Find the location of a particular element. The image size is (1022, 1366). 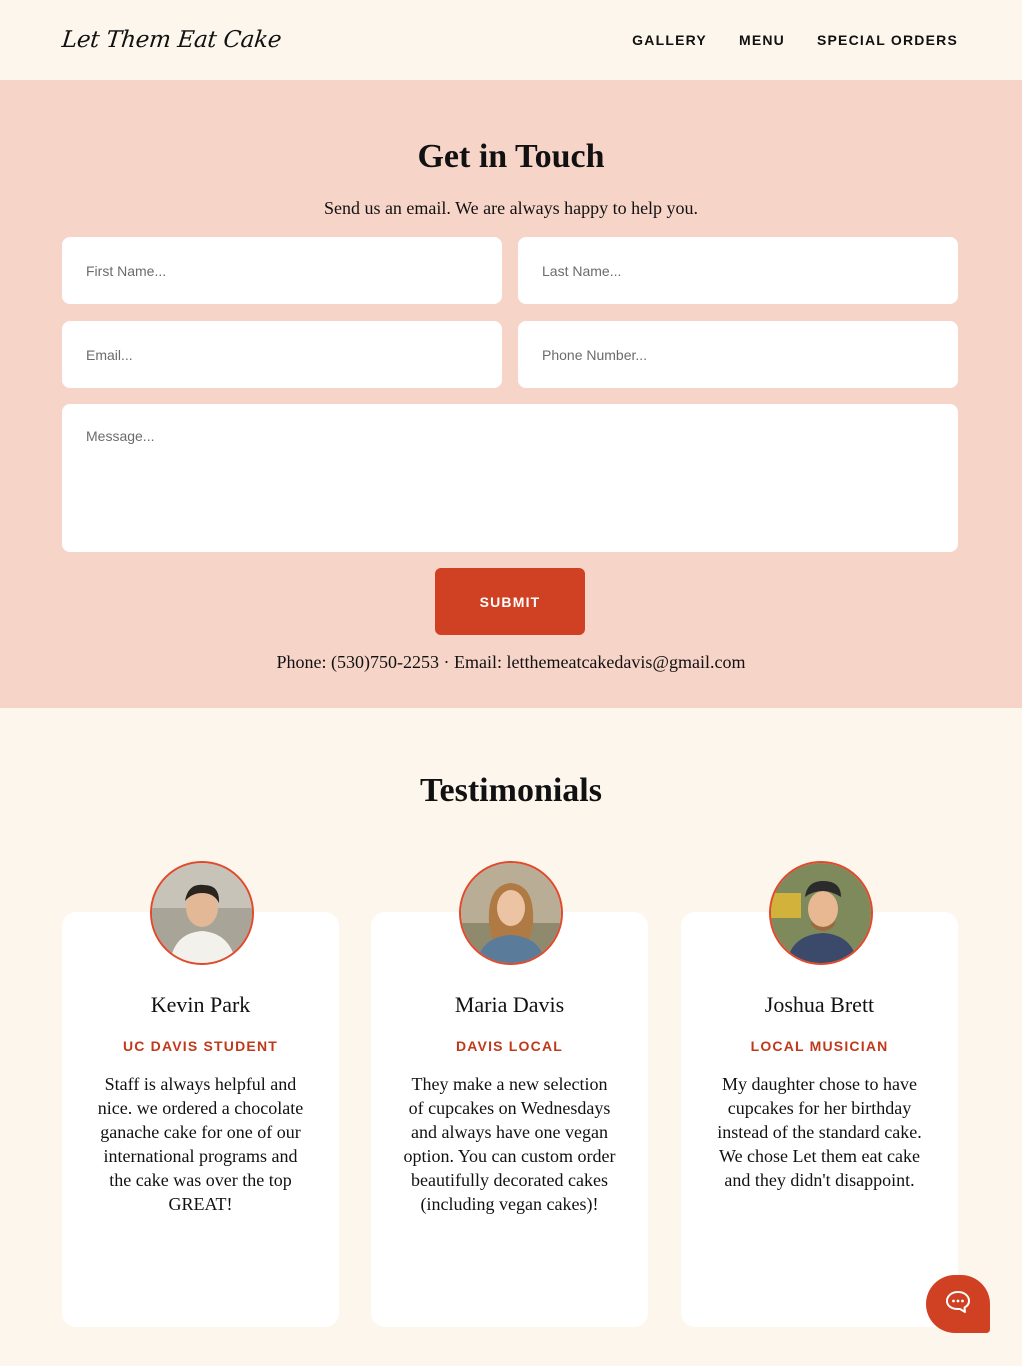

nav-menu: MENU is located at coordinates (762, 40).